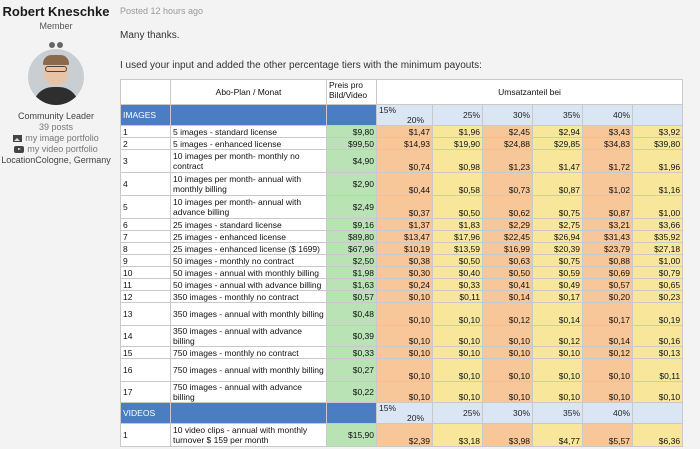 The width and height of the screenshot is (700, 449). What do you see at coordinates (557, 272) in the screenshot?
I see `payout-cell: $0,59` at bounding box center [557, 272].